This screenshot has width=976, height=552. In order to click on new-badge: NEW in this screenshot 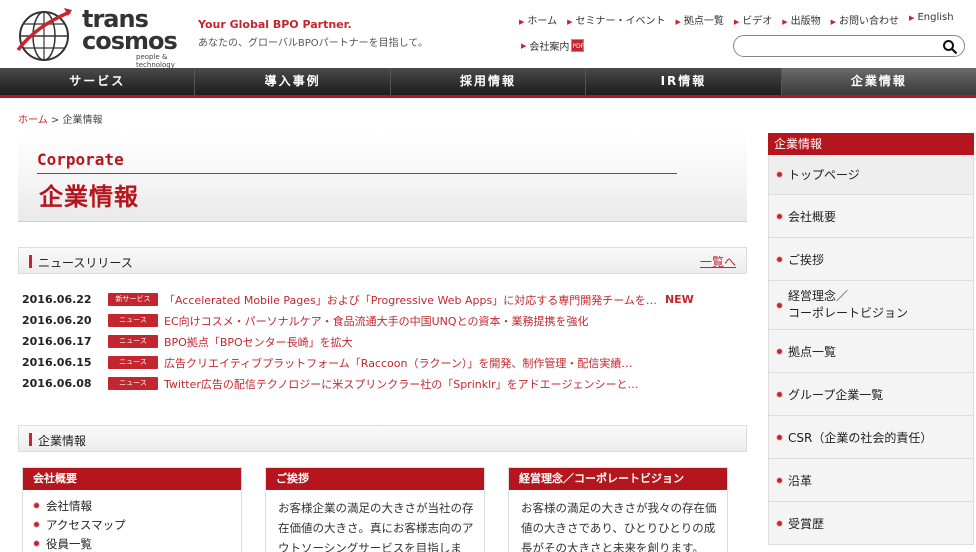, I will do `click(679, 299)`.